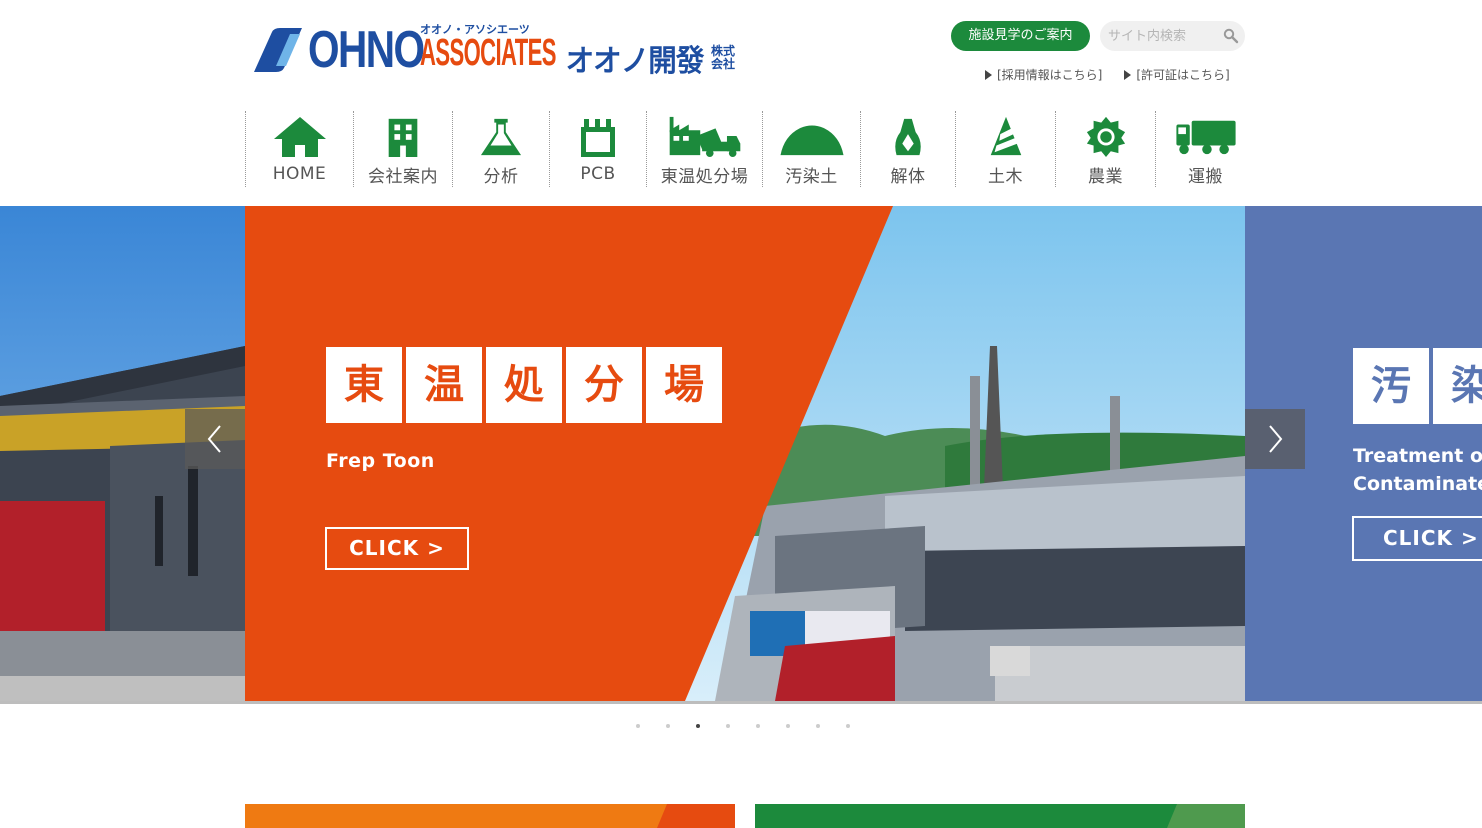 The height and width of the screenshot is (828, 1482). I want to click on slide-subtitle-line: Contaminate, so click(1417, 484).